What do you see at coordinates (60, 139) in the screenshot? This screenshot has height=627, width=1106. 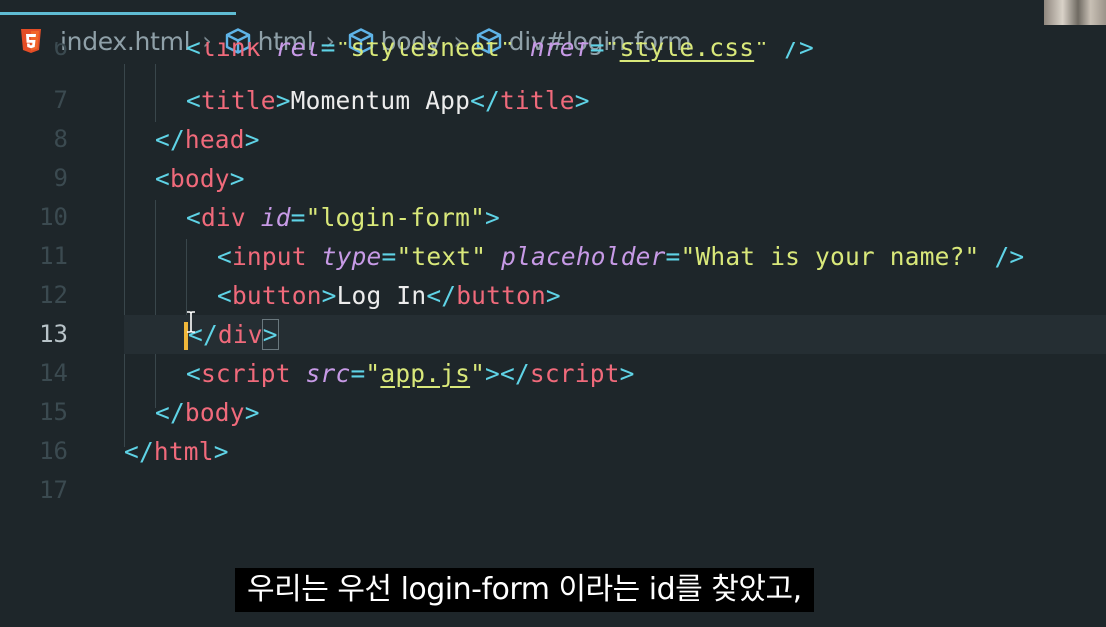 I see `line-number: 8` at bounding box center [60, 139].